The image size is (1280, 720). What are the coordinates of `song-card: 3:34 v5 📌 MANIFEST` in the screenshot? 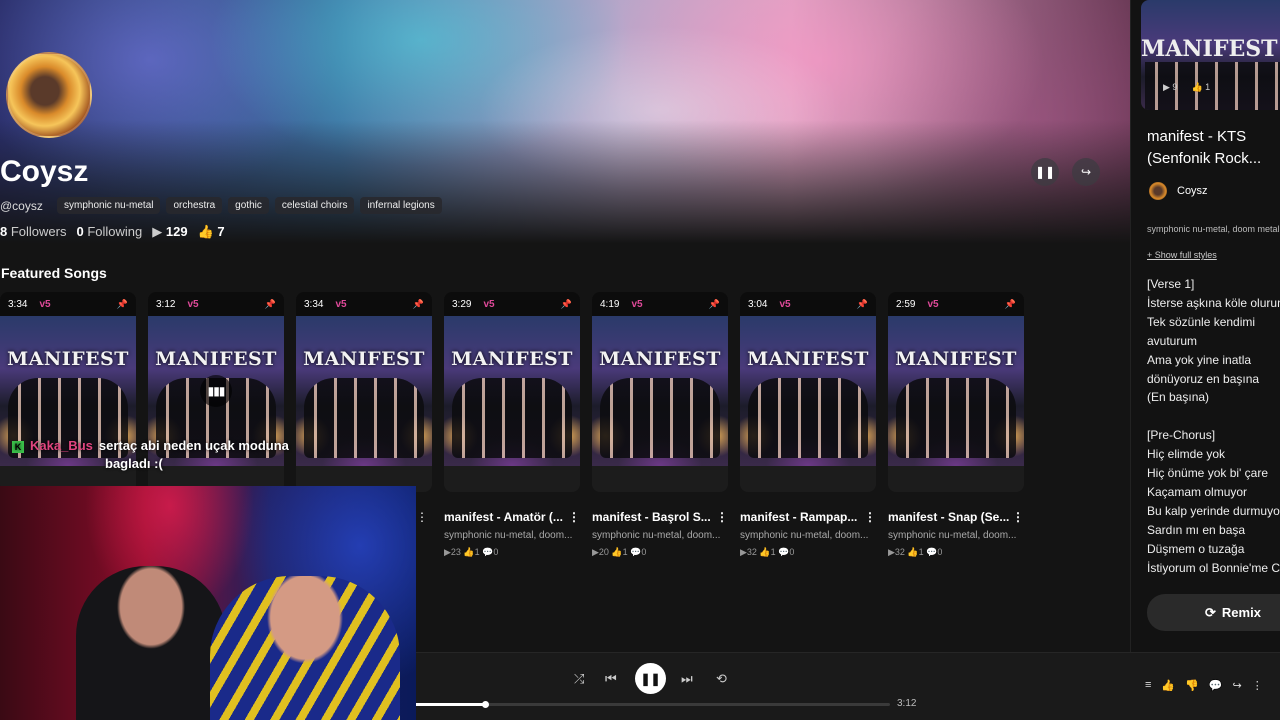 It's located at (364, 392).